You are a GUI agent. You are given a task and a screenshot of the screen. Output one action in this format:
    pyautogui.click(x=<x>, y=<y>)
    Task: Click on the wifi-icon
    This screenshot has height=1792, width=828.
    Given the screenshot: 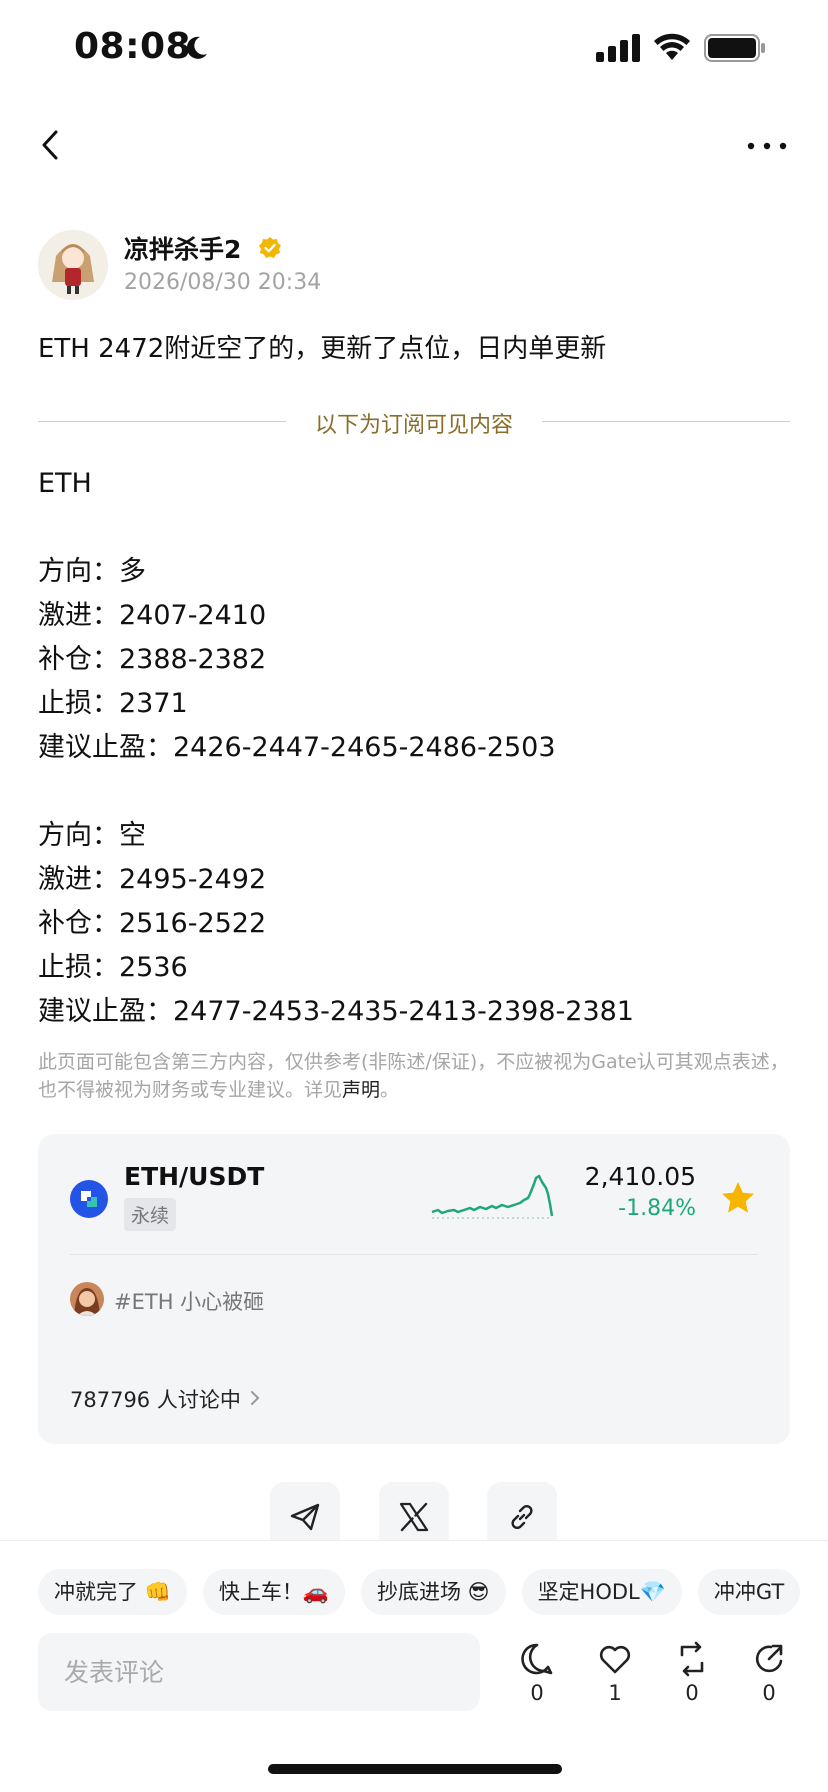 What is the action you would take?
    pyautogui.click(x=672, y=46)
    